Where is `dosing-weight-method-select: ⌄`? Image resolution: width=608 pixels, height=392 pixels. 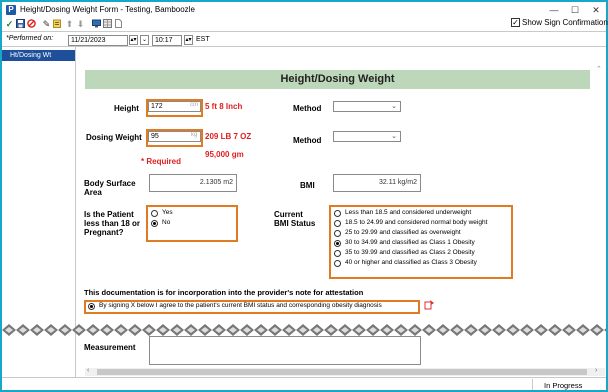
dosing-weight-method-select: ⌄ is located at coordinates (367, 136).